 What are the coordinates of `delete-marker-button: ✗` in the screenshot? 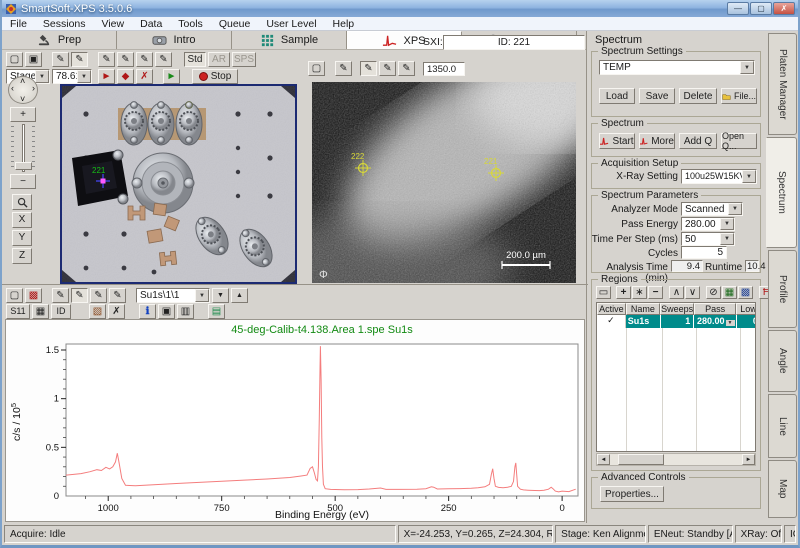 It's located at (144, 76).